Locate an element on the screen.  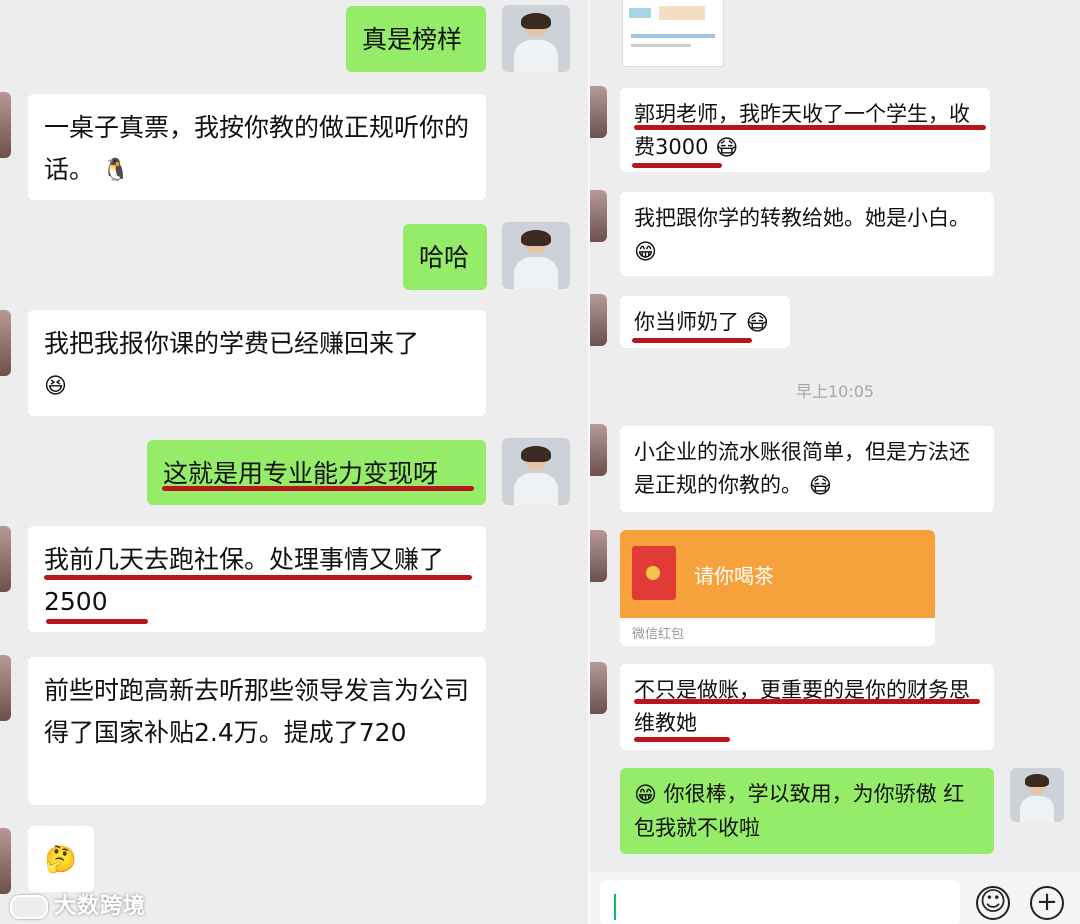
message-bubble-sent: 😁 你很棒，学以致用，为你骄傲 红包我就不收啦 is located at coordinates (807, 811).